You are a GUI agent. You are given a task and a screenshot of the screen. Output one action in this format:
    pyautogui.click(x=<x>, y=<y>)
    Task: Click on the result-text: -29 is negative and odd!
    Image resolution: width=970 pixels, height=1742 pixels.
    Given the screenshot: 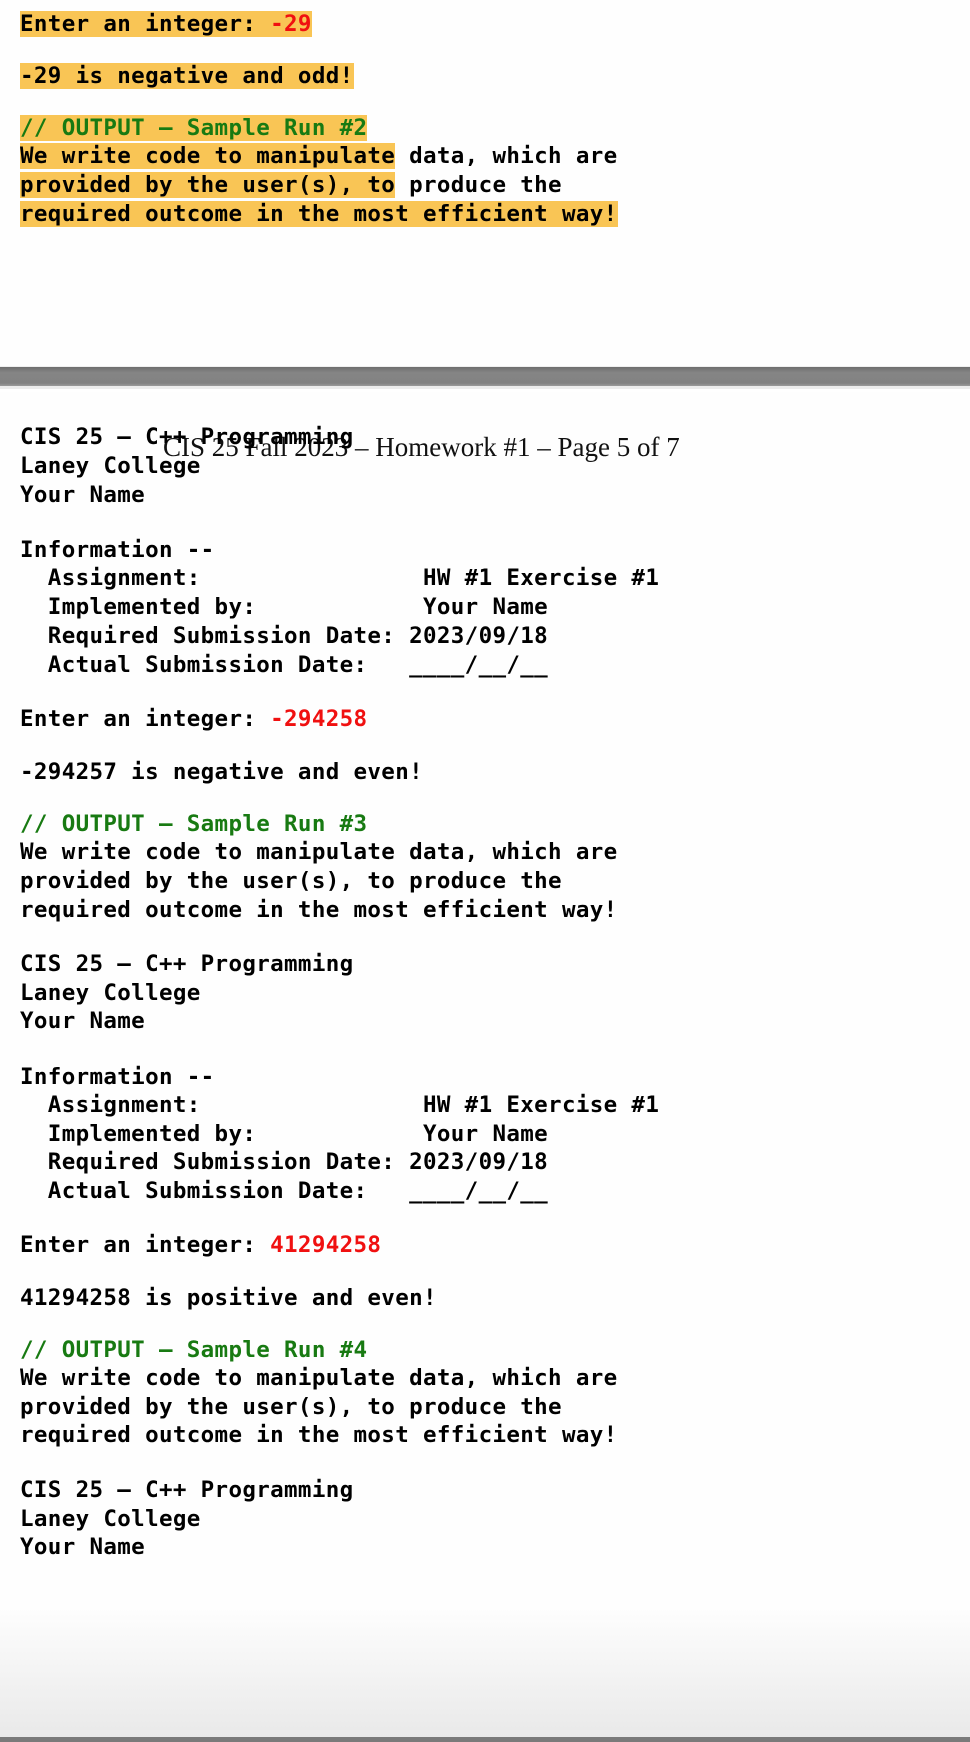 What is the action you would take?
    pyautogui.click(x=187, y=76)
    